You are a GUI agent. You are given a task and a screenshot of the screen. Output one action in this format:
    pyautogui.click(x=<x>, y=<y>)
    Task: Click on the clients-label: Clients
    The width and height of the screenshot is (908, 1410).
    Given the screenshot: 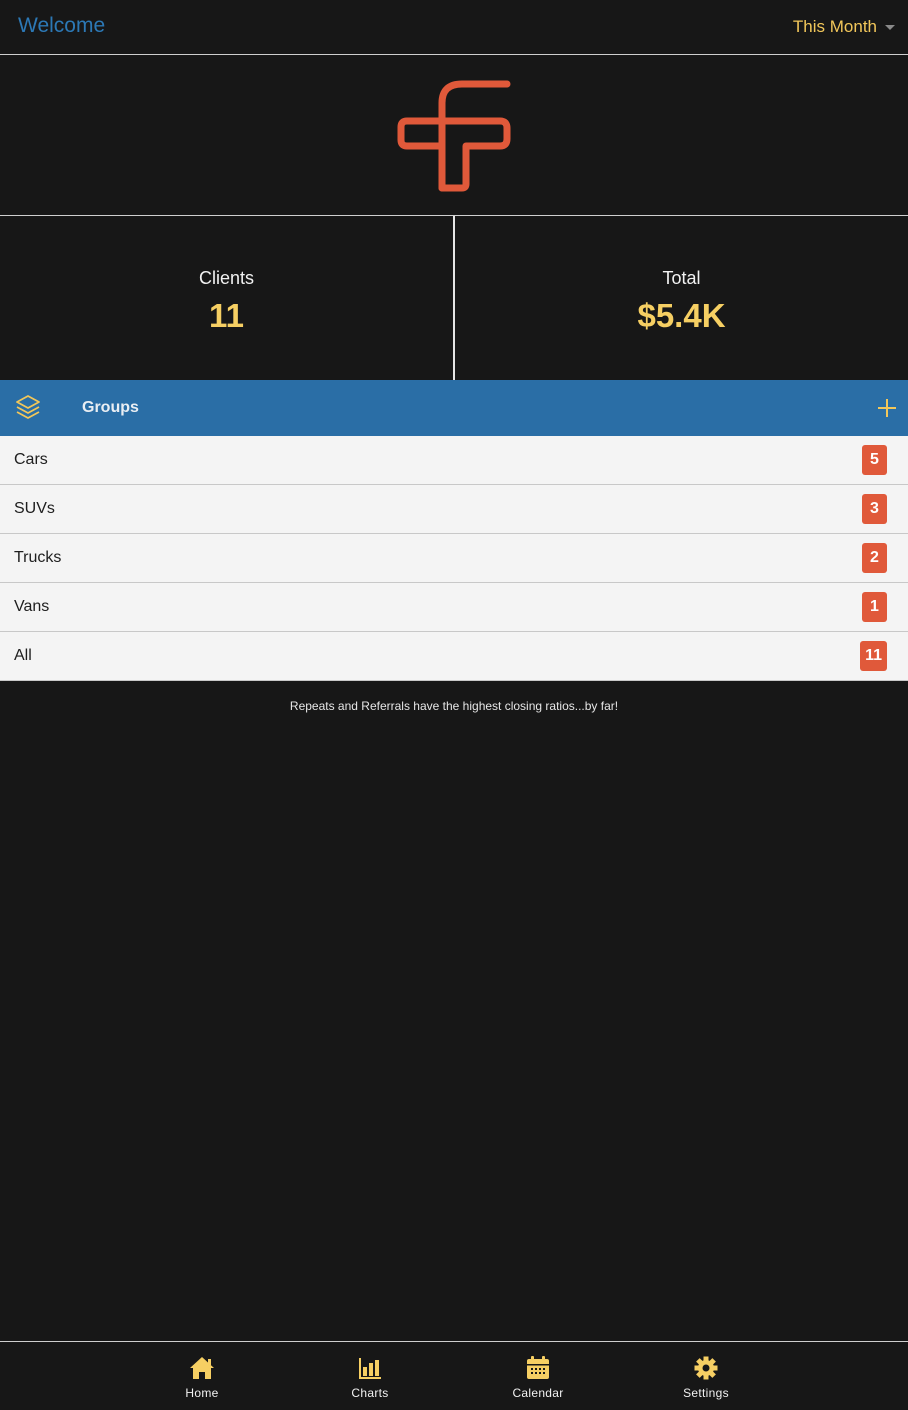 What is the action you would take?
    pyautogui.click(x=226, y=278)
    